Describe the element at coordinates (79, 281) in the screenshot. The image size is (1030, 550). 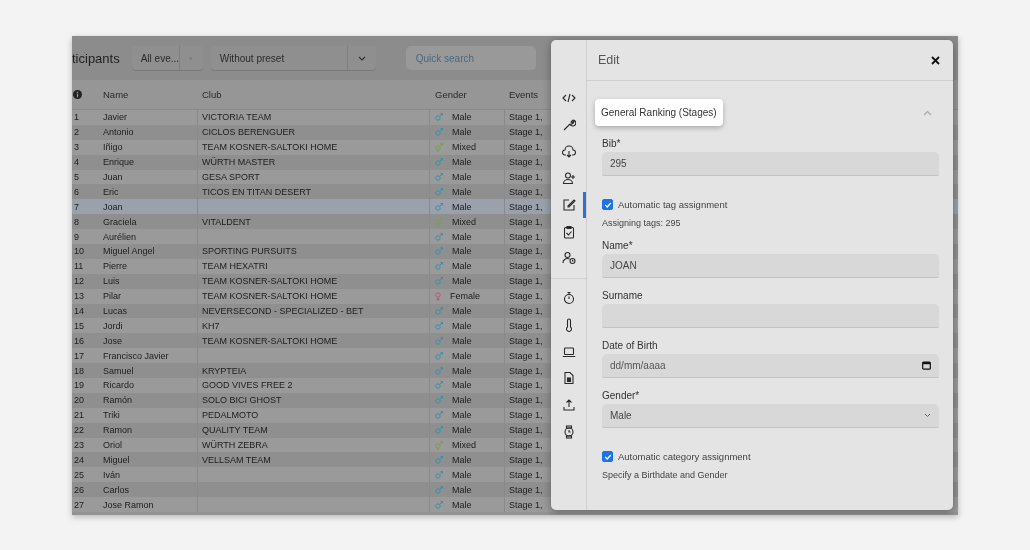
I see `row-number: 12` at that location.